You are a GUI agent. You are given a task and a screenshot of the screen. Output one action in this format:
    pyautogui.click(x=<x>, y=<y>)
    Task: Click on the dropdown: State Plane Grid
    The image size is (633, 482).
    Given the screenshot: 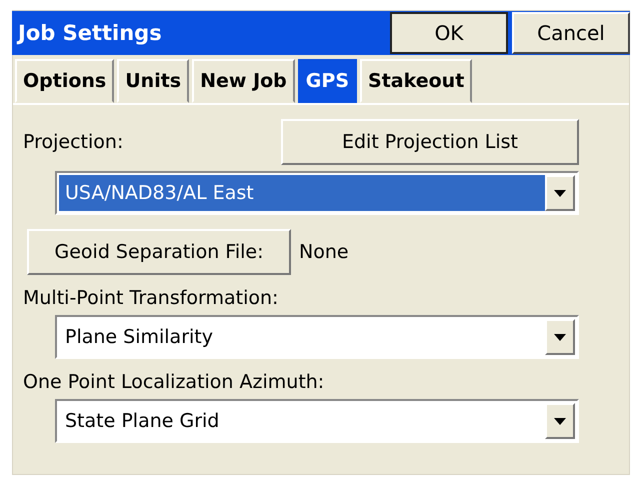 What is the action you would take?
    pyautogui.click(x=317, y=421)
    